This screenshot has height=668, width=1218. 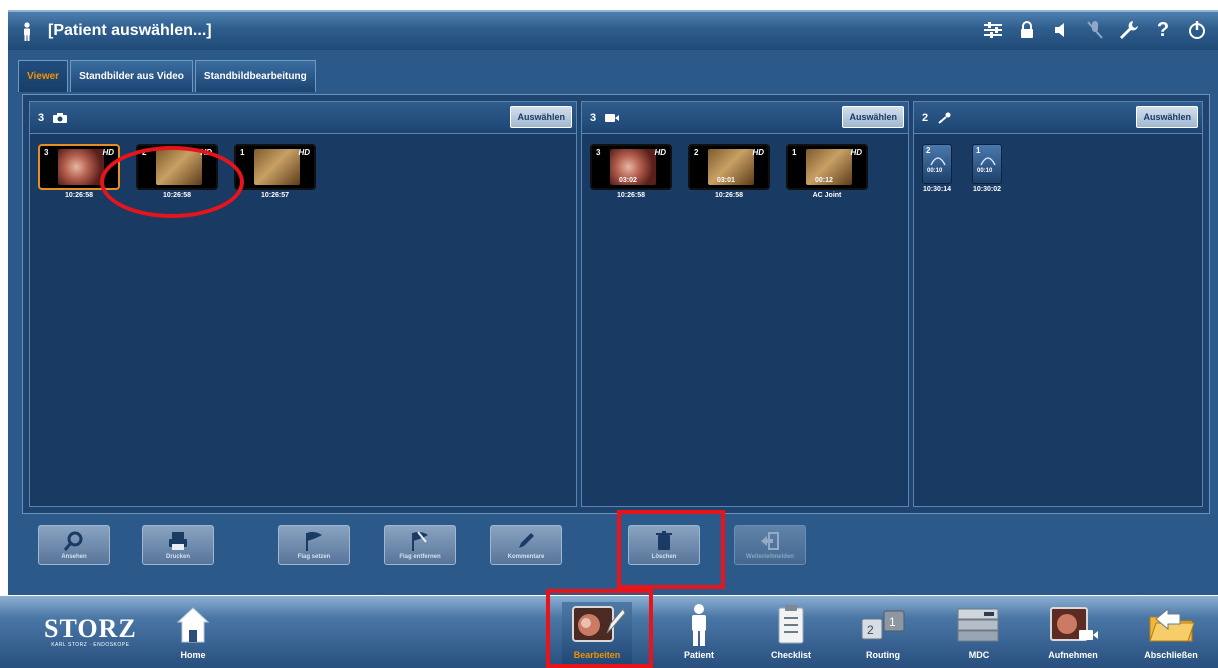 I want to click on image-thumbnail-1: 1 HD 10:26:57, so click(x=275, y=174).